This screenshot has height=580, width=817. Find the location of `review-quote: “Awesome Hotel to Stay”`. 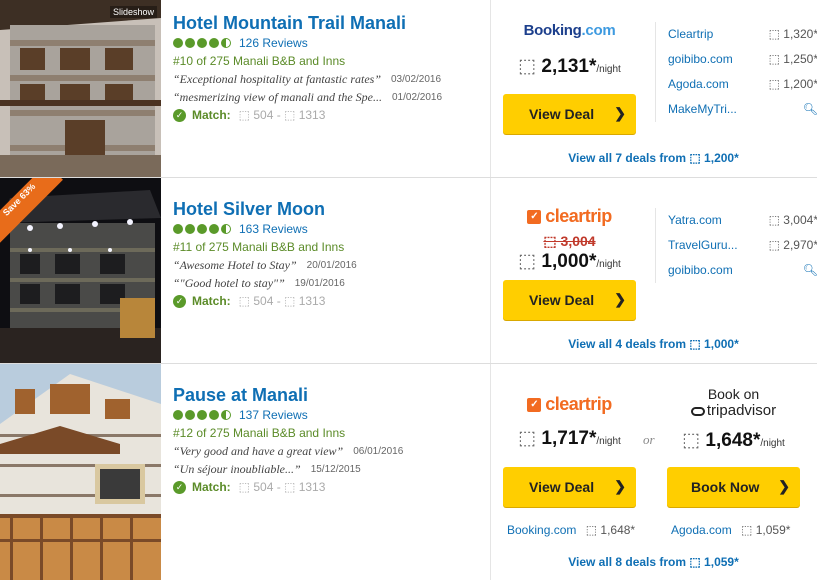

review-quote: “Awesome Hotel to Stay” is located at coordinates (235, 265).